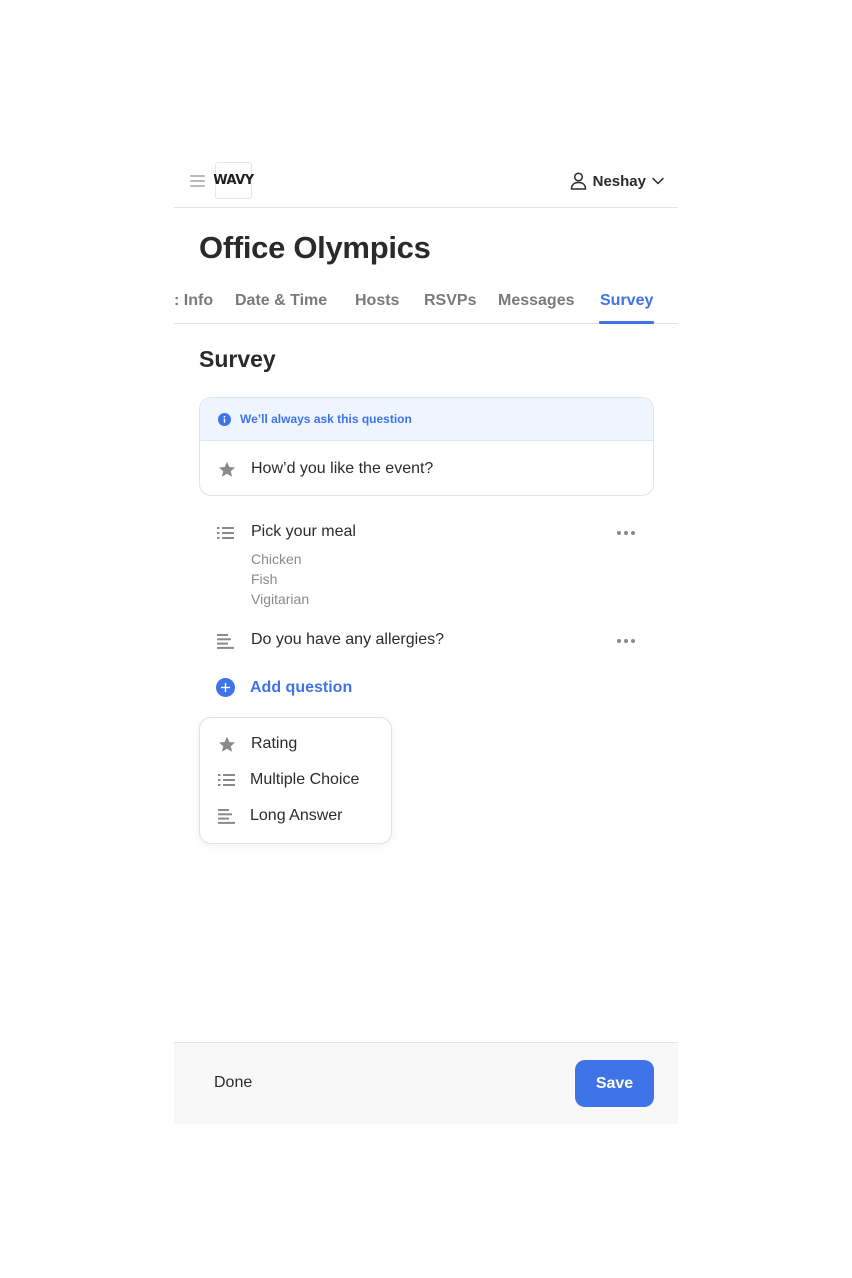 The width and height of the screenshot is (852, 1278). What do you see at coordinates (626, 322) in the screenshot?
I see `active-tab-indicator` at bounding box center [626, 322].